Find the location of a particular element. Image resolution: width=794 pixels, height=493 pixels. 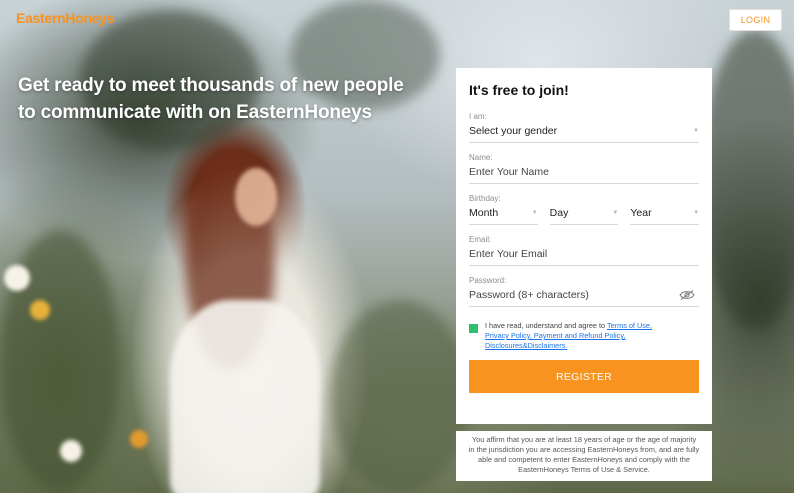

year-value: Year is located at coordinates (641, 212).